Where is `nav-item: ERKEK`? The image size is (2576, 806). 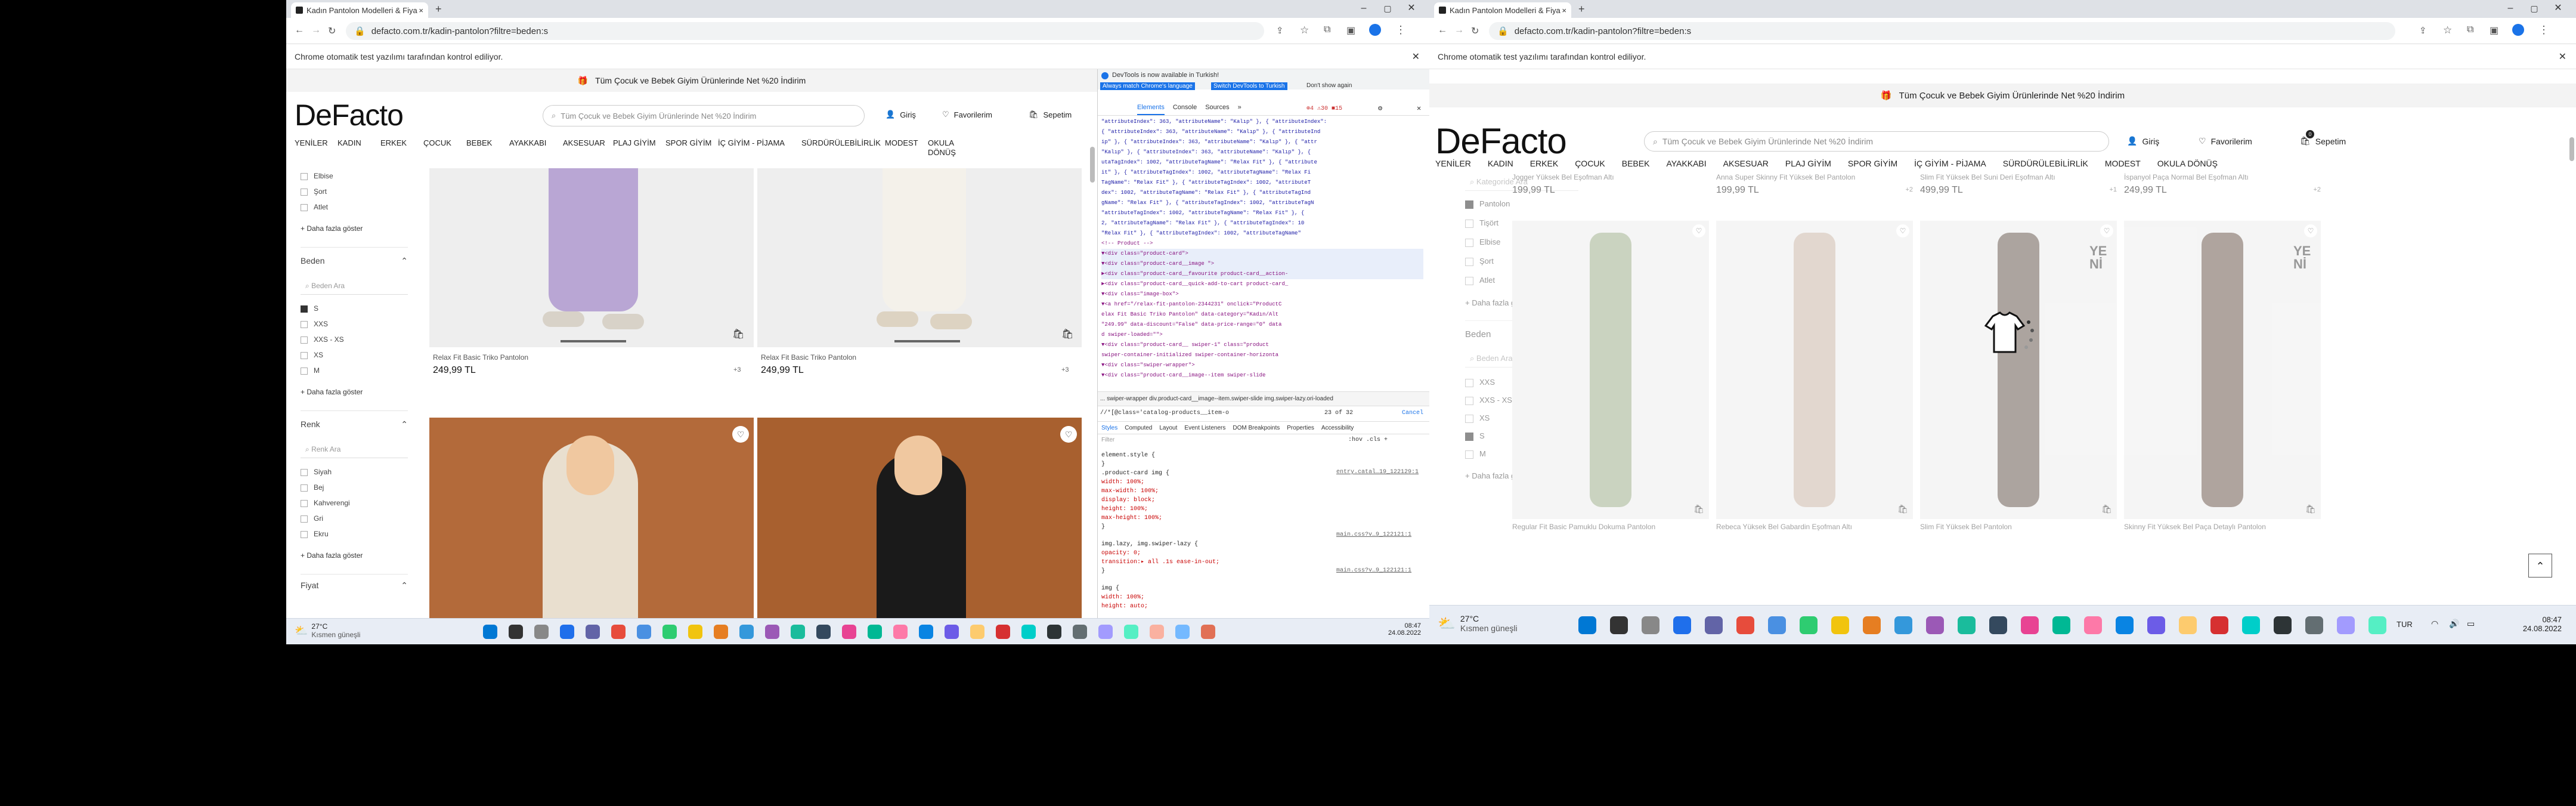
nav-item: ERKEK is located at coordinates (1544, 163).